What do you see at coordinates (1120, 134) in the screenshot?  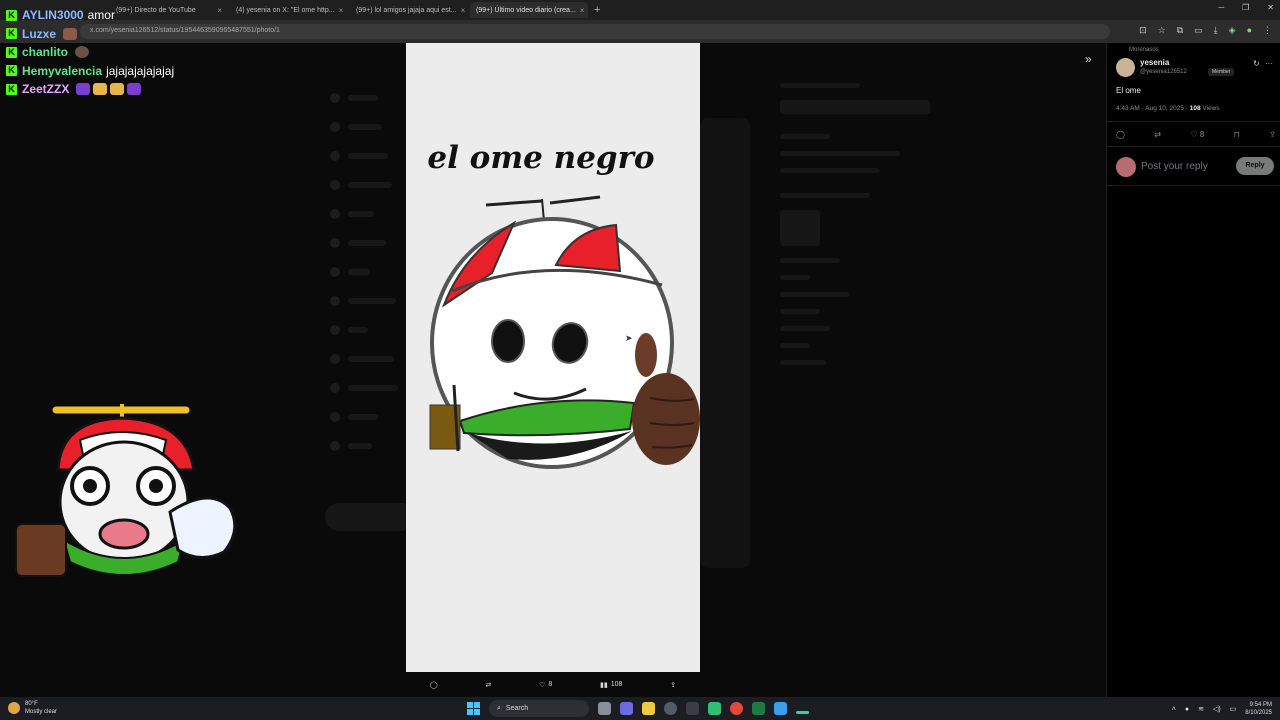 I see `reply-icon: ◯` at bounding box center [1120, 134].